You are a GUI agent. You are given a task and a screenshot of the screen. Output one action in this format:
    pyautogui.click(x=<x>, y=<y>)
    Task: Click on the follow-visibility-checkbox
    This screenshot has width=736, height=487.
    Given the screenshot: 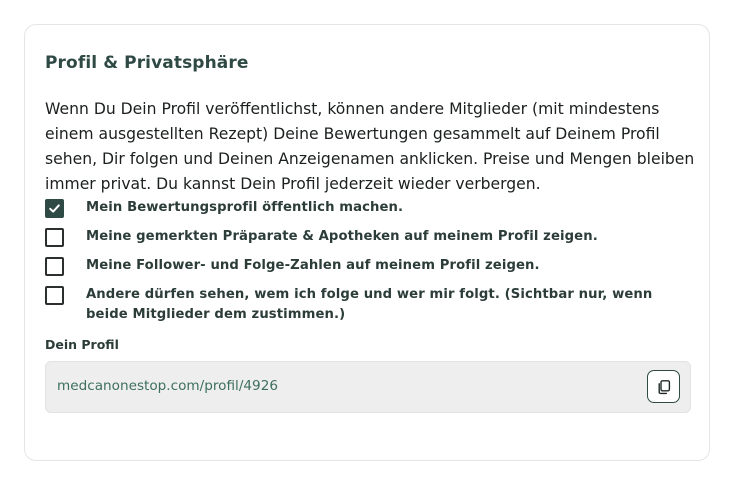 What is the action you would take?
    pyautogui.click(x=54, y=295)
    